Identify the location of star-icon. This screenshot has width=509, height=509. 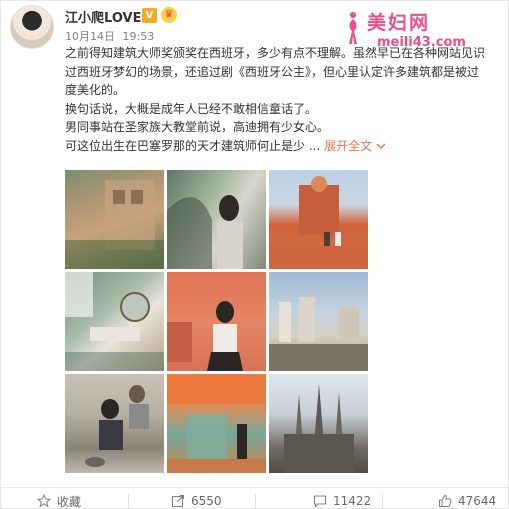
(44, 501).